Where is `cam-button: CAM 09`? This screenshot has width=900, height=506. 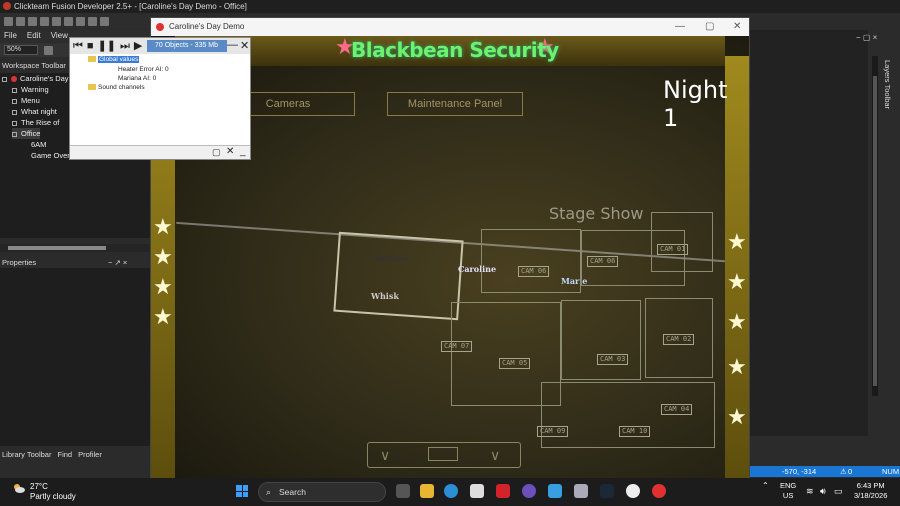
cam-button: CAM 09 is located at coordinates (553, 431).